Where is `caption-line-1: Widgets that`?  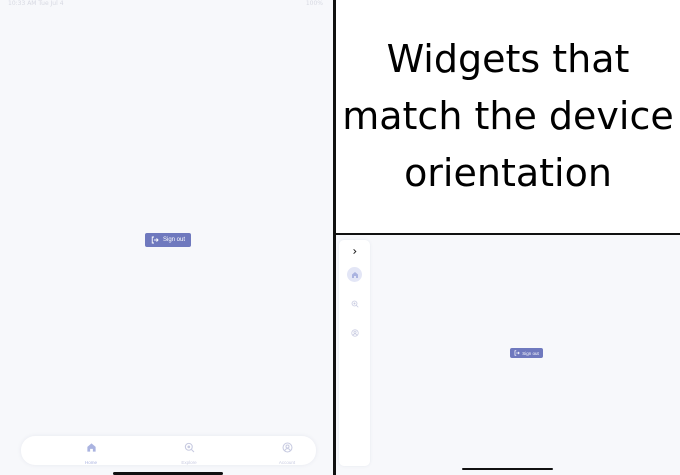
caption-line-1: Widgets that is located at coordinates (508, 59).